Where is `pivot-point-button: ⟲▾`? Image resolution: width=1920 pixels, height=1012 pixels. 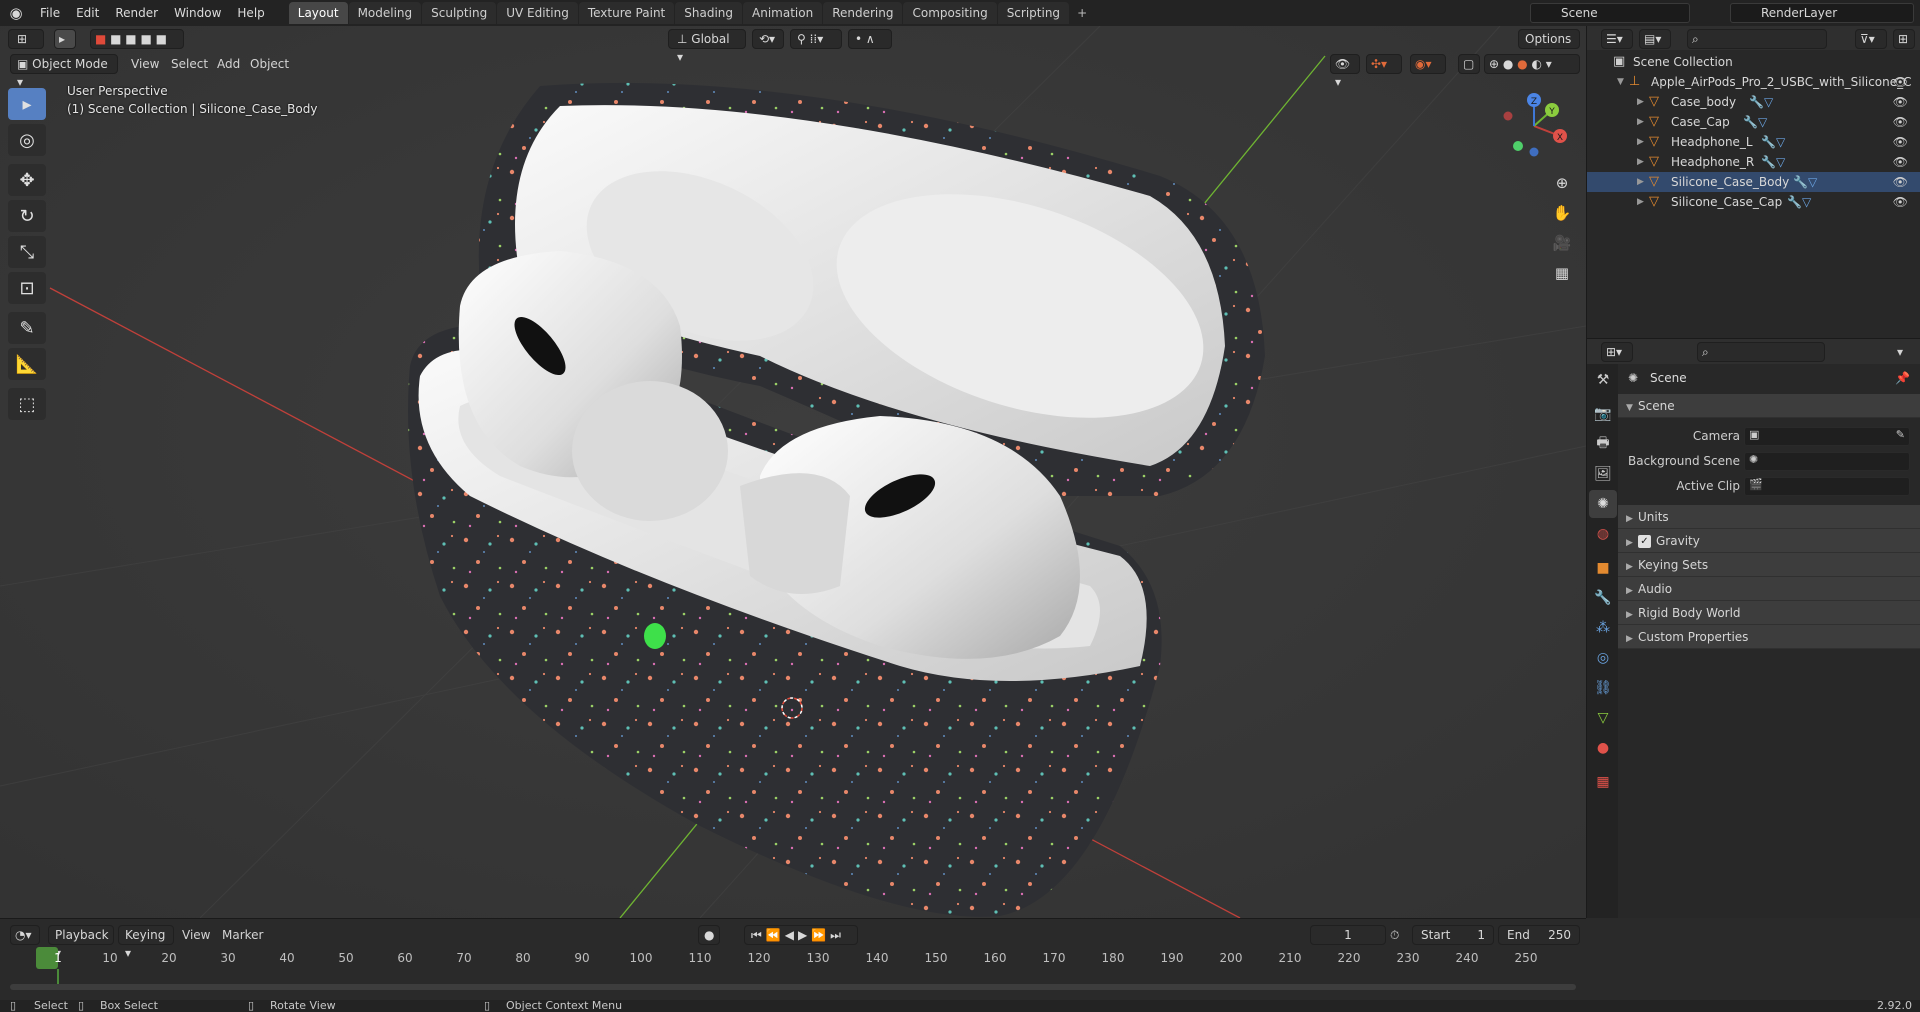 pivot-point-button: ⟲▾ is located at coordinates (768, 39).